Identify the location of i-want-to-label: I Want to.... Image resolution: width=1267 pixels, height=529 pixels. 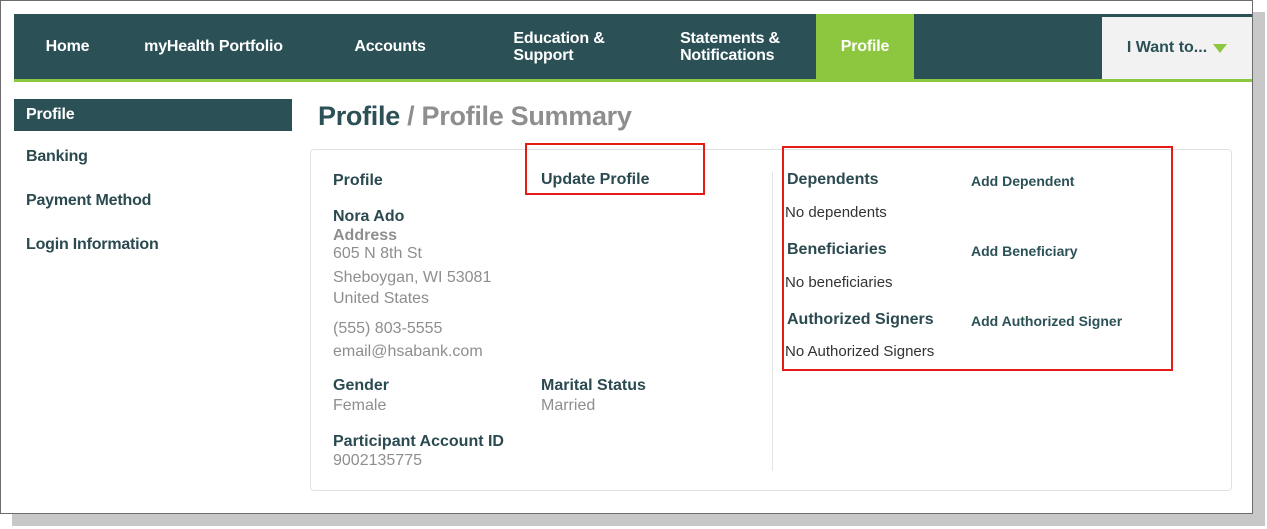
(1167, 47).